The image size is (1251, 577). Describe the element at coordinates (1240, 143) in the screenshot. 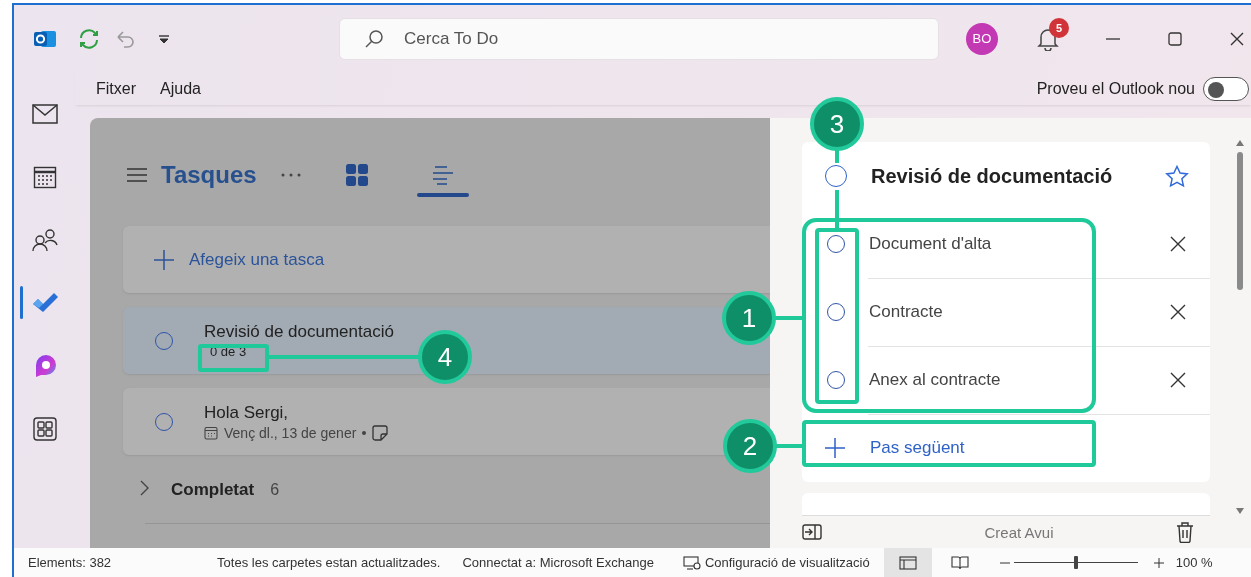

I see `scroll-up-icon` at that location.